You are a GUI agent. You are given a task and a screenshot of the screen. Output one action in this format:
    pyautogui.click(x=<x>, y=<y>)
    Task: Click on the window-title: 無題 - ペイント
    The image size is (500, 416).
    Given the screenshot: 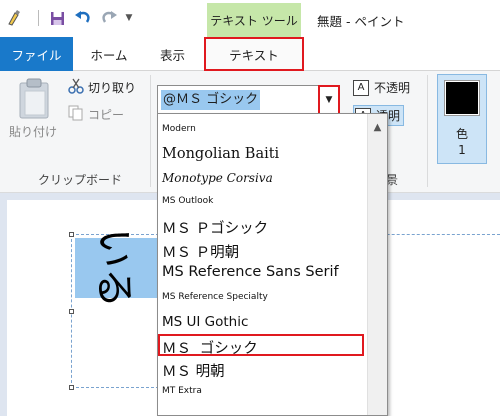 What is the action you would take?
    pyautogui.click(x=361, y=21)
    